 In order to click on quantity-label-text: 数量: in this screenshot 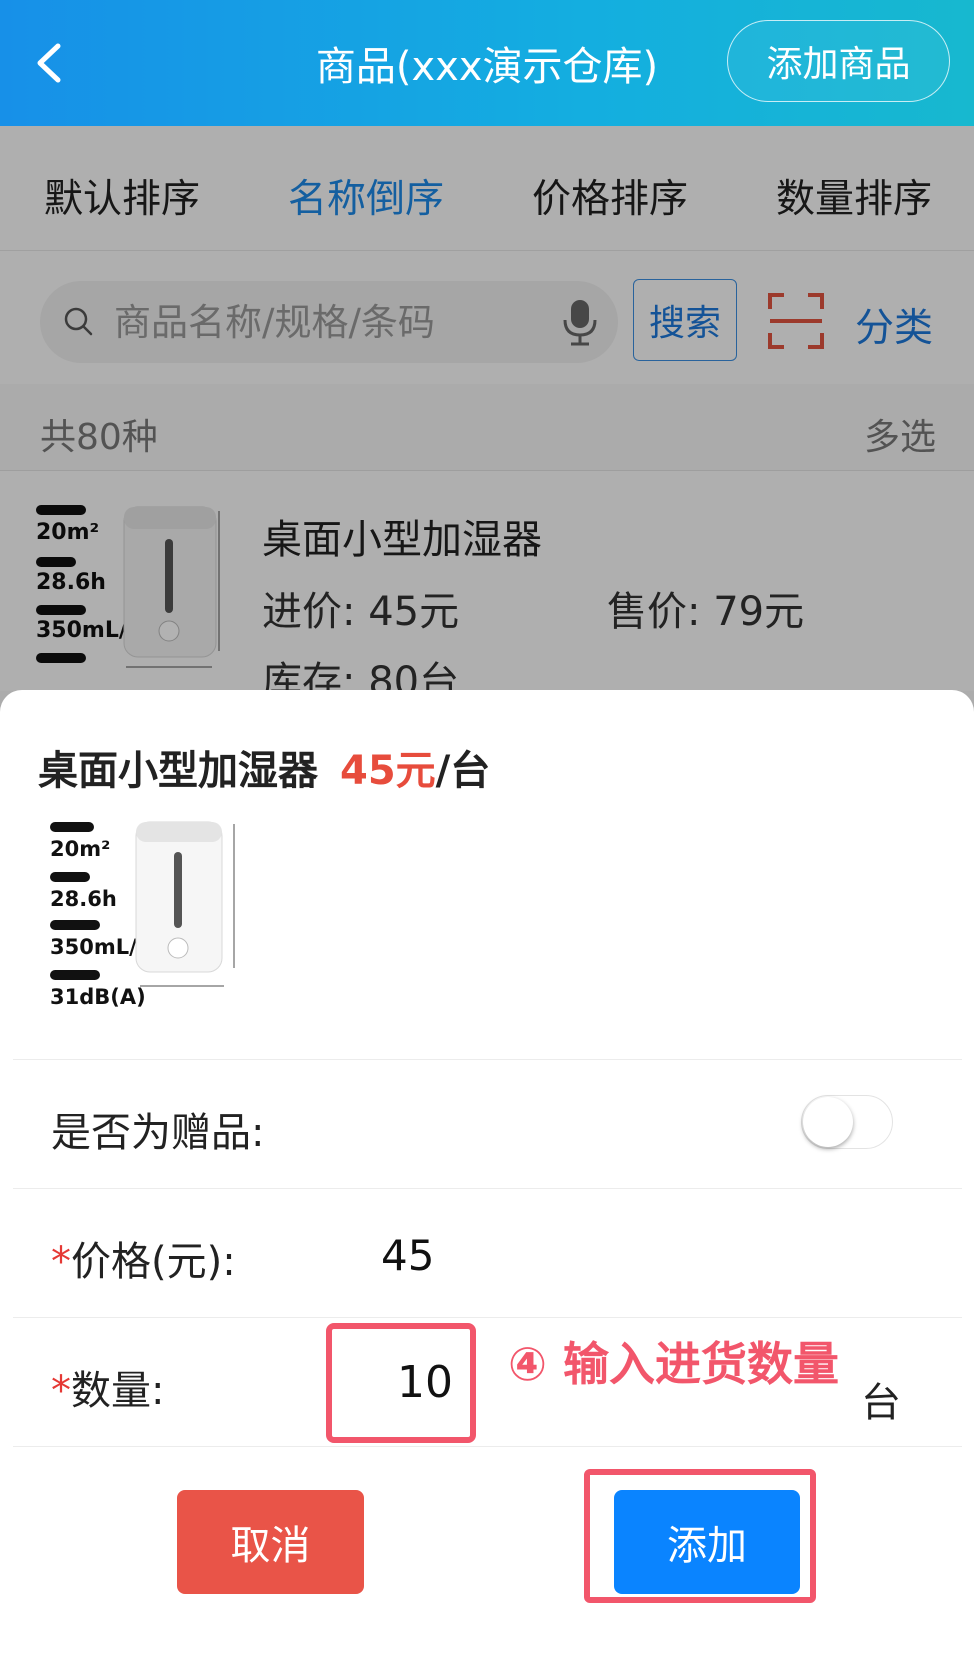, I will do `click(118, 1391)`.